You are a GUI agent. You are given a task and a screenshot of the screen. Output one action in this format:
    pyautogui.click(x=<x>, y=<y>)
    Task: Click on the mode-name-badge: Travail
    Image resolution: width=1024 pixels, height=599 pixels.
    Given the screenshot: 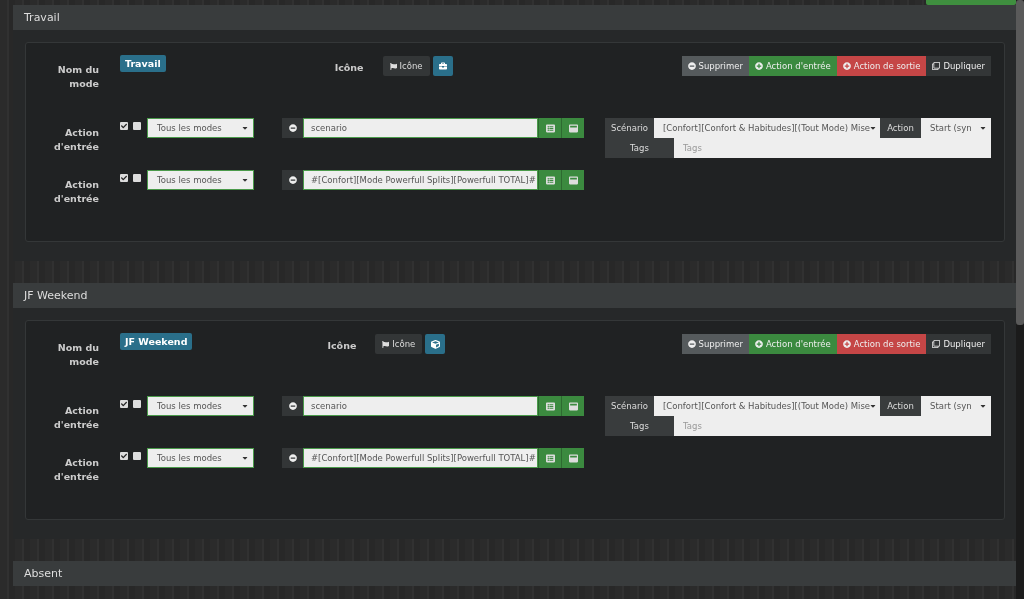 What is the action you would take?
    pyautogui.click(x=143, y=63)
    